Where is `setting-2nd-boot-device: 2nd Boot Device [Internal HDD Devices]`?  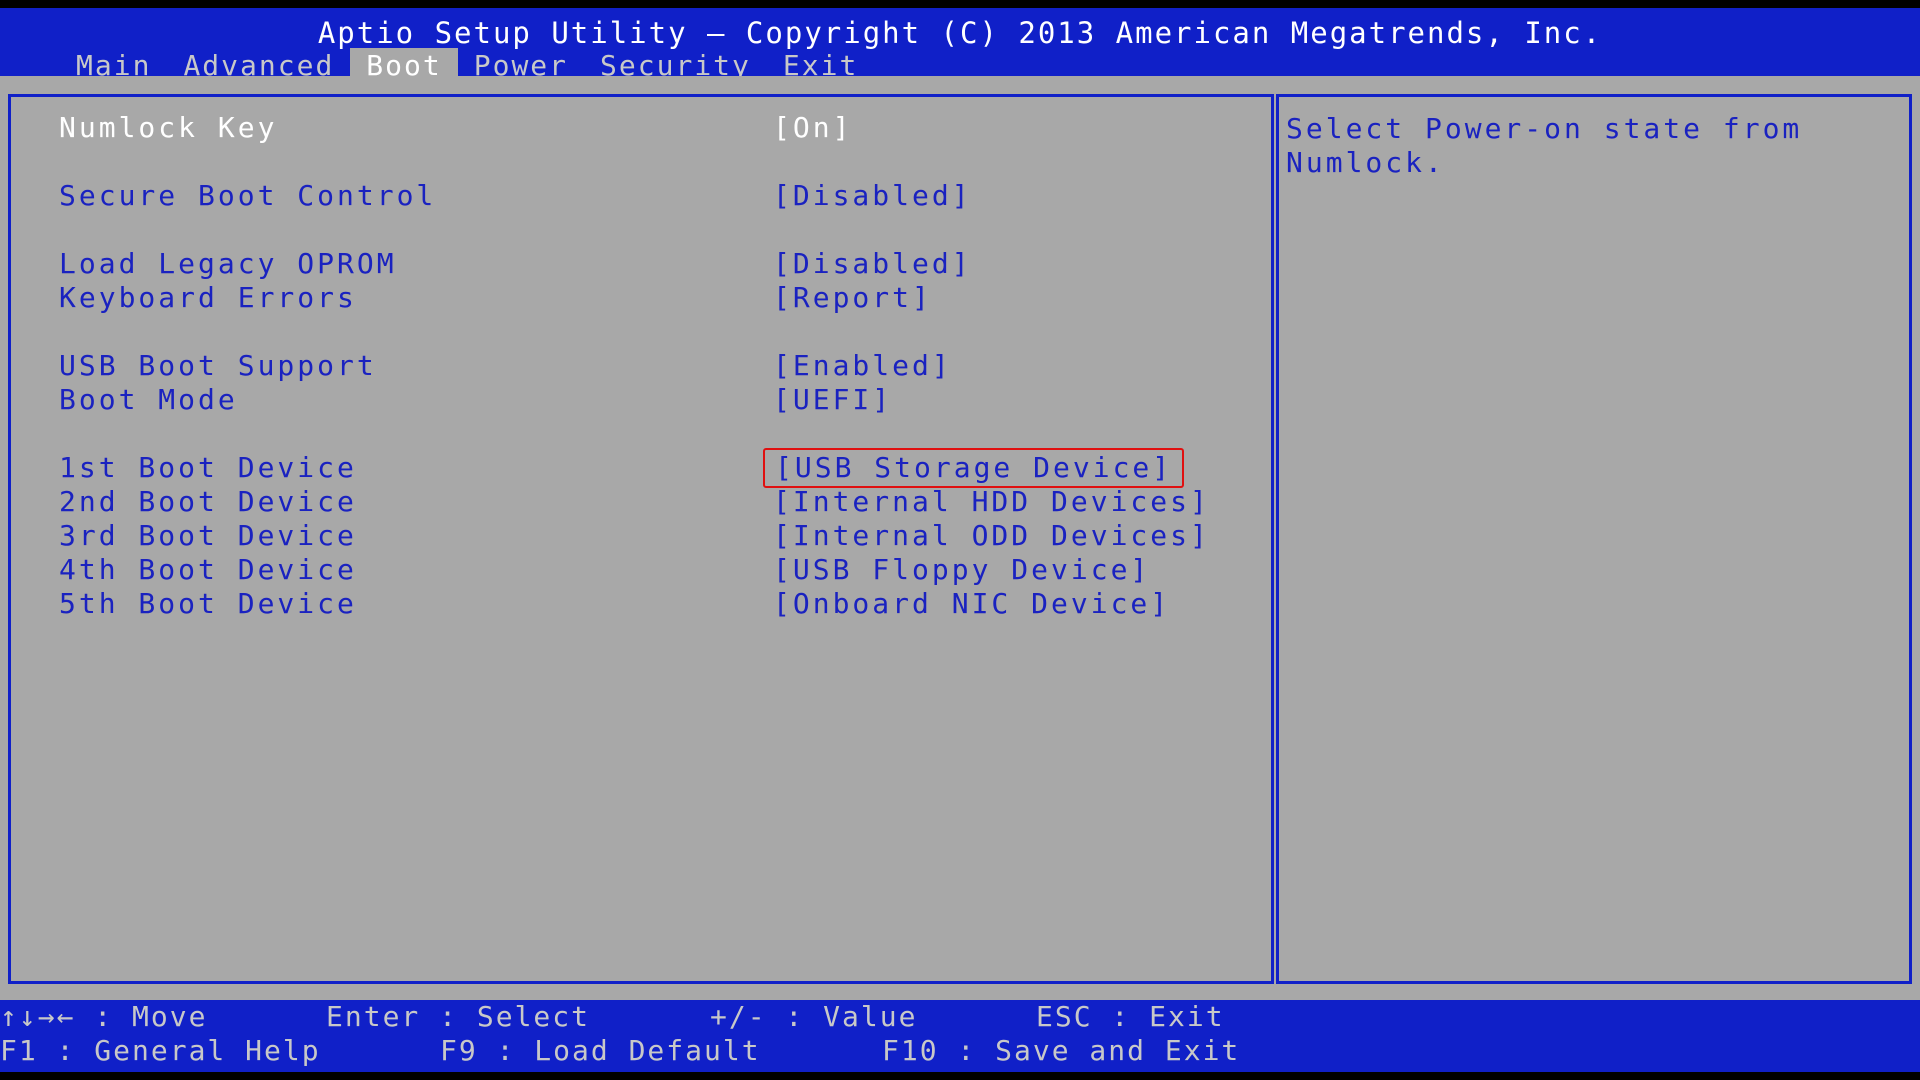
setting-2nd-boot-device: 2nd Boot Device [Internal HDD Devices] is located at coordinates (644, 502).